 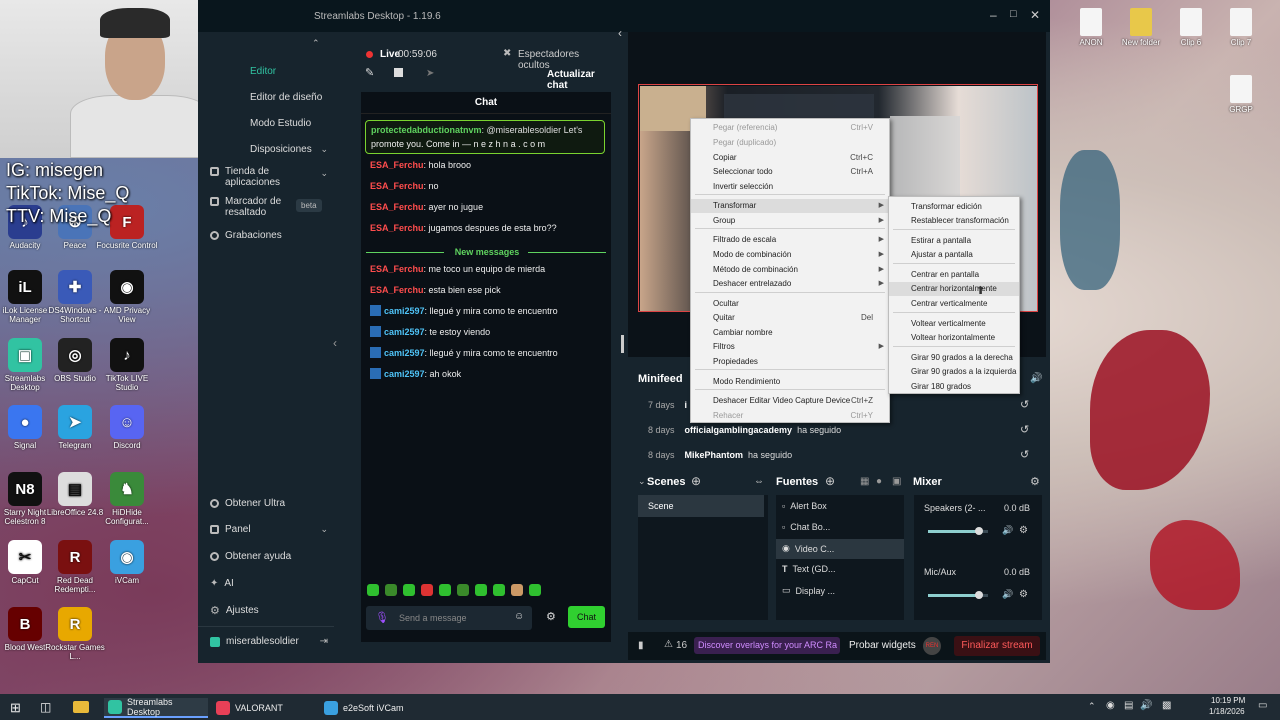 I want to click on submenu-item: Girar 90 grados a la izquierda, so click(x=954, y=372).